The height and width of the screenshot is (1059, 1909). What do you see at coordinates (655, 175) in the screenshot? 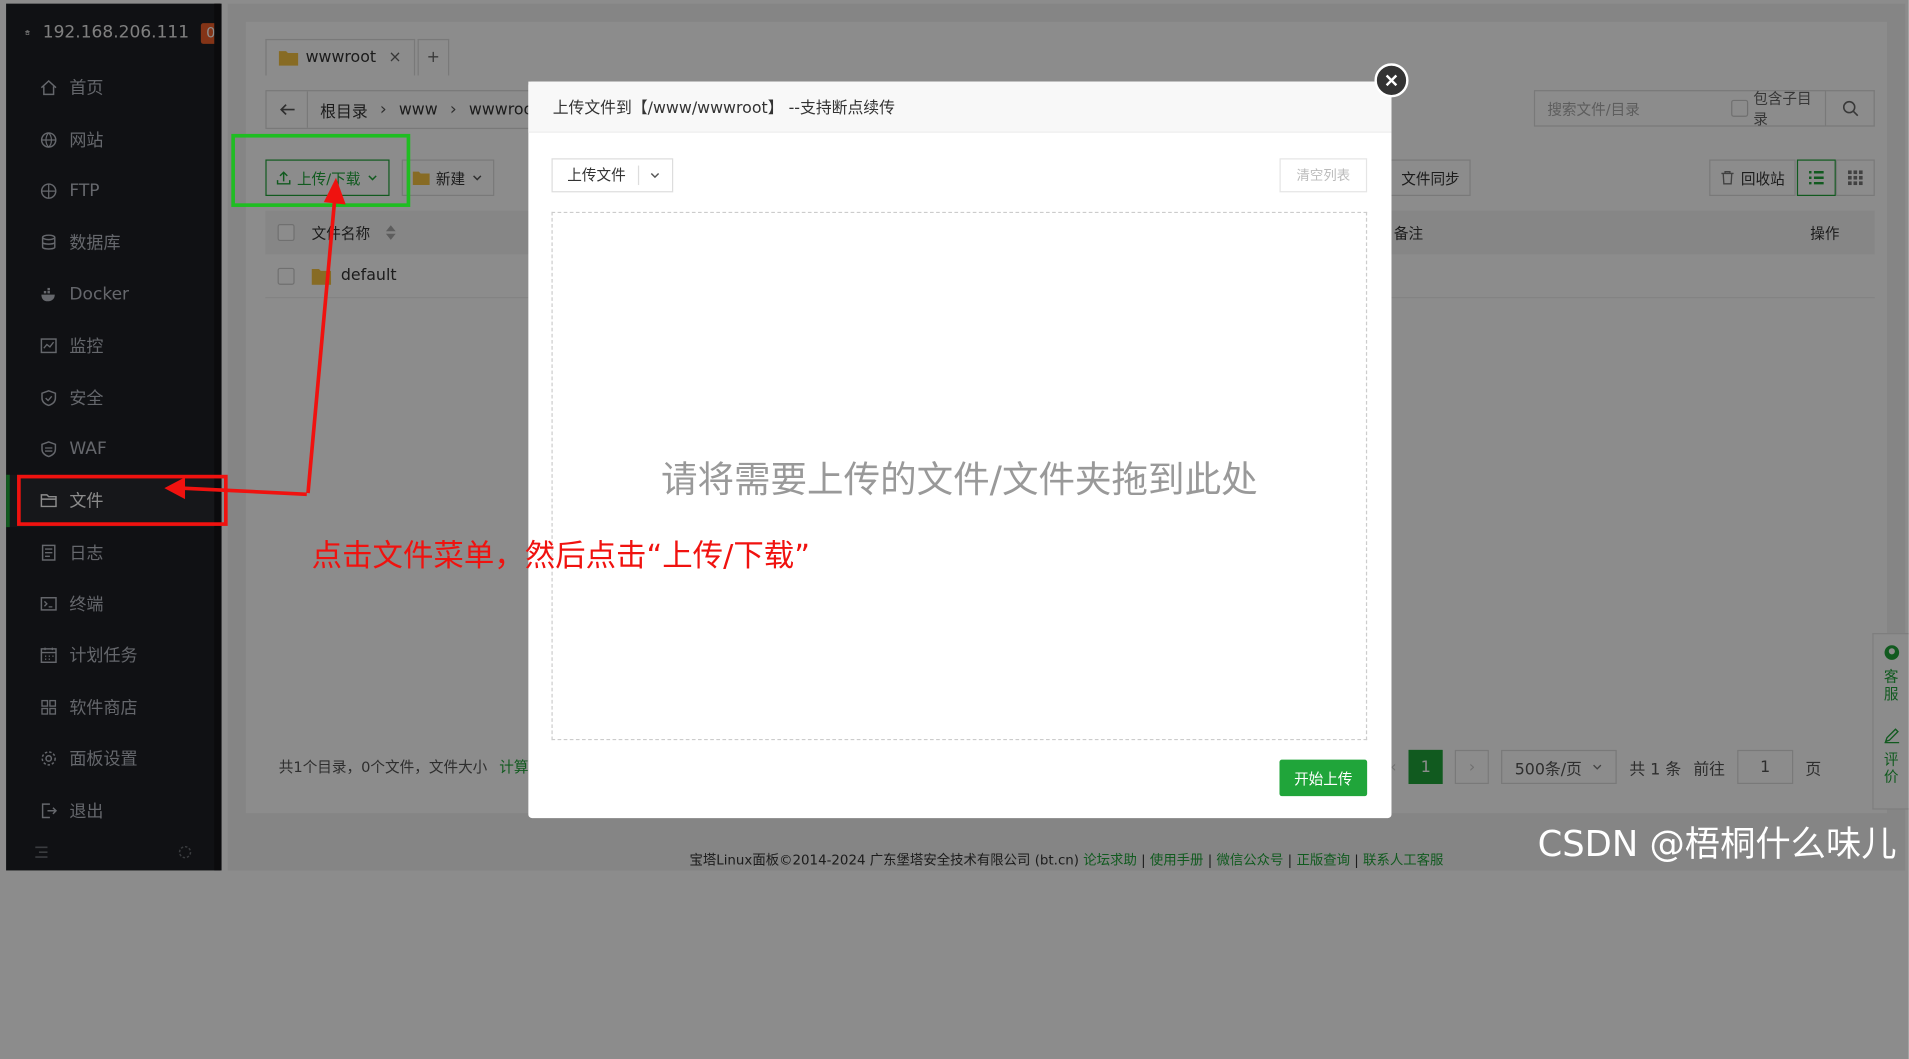
I see `chevron-down-icon` at bounding box center [655, 175].